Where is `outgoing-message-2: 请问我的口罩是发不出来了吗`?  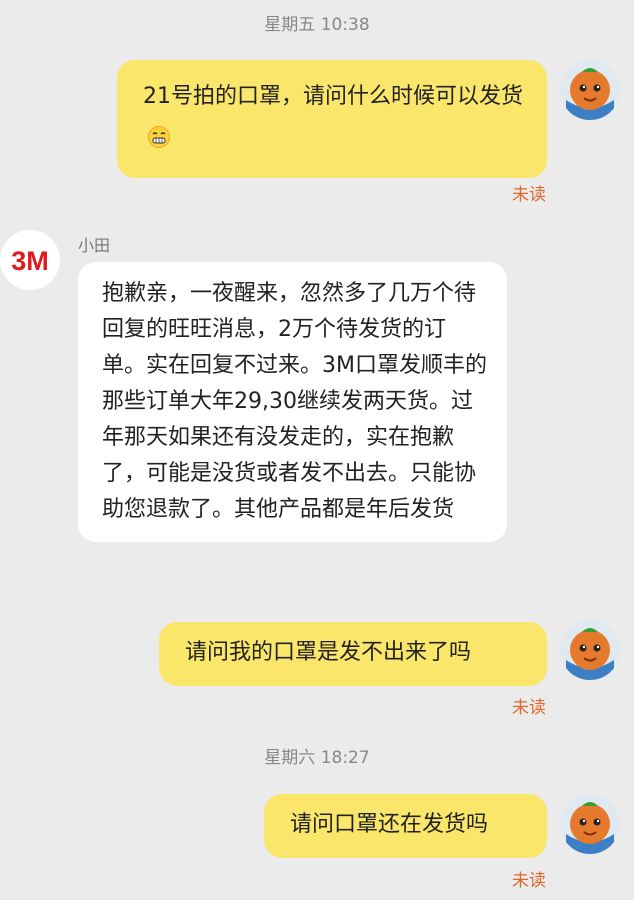
outgoing-message-2: 请问我的口罩是发不出来了吗 is located at coordinates (353, 654).